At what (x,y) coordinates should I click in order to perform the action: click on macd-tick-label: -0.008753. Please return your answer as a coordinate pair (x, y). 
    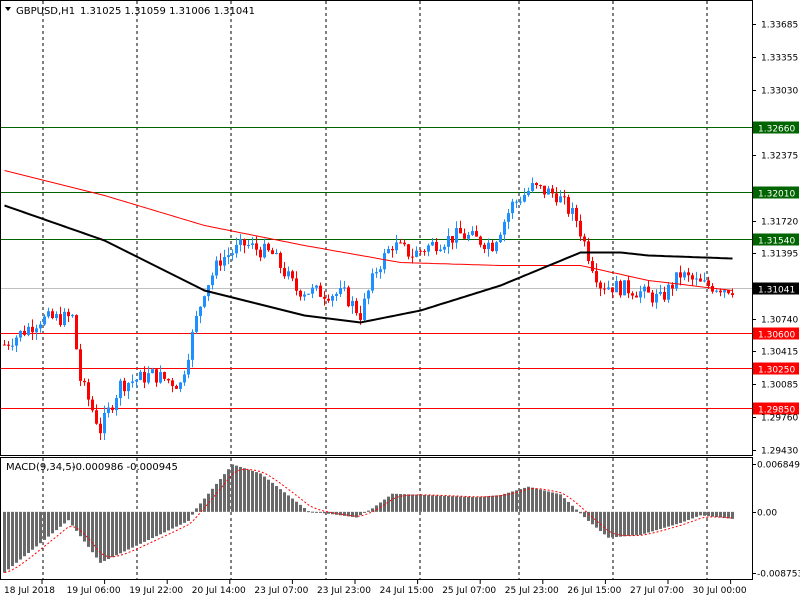
    Looking at the image, I should click on (778, 575).